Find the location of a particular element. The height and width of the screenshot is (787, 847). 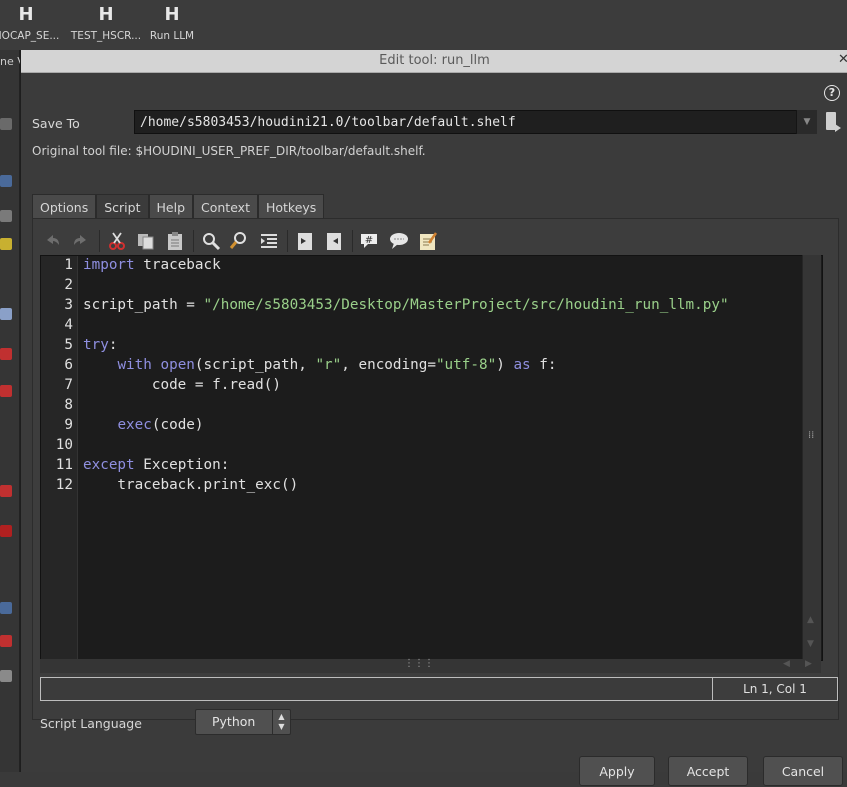

code-text: : is located at coordinates (113, 345).